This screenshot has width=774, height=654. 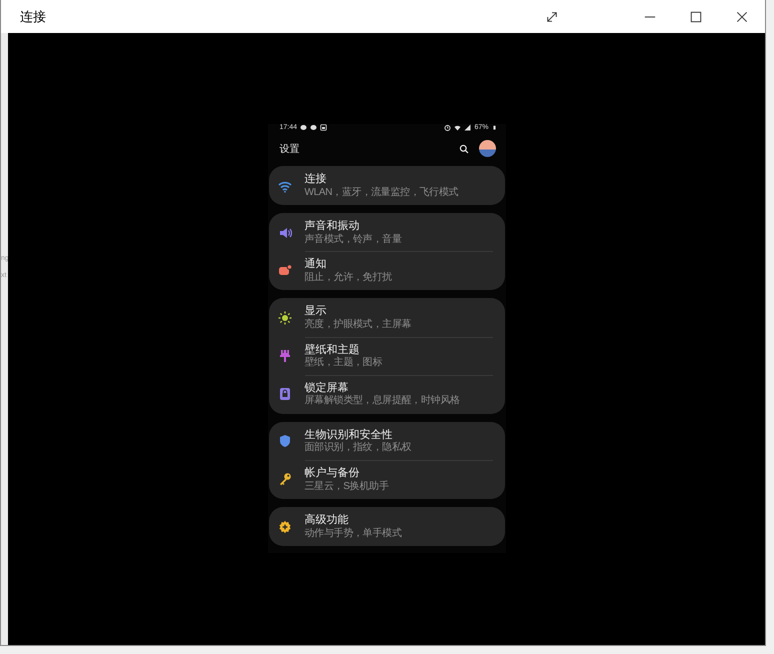 What do you see at coordinates (696, 16) in the screenshot?
I see `maximize-icon` at bounding box center [696, 16].